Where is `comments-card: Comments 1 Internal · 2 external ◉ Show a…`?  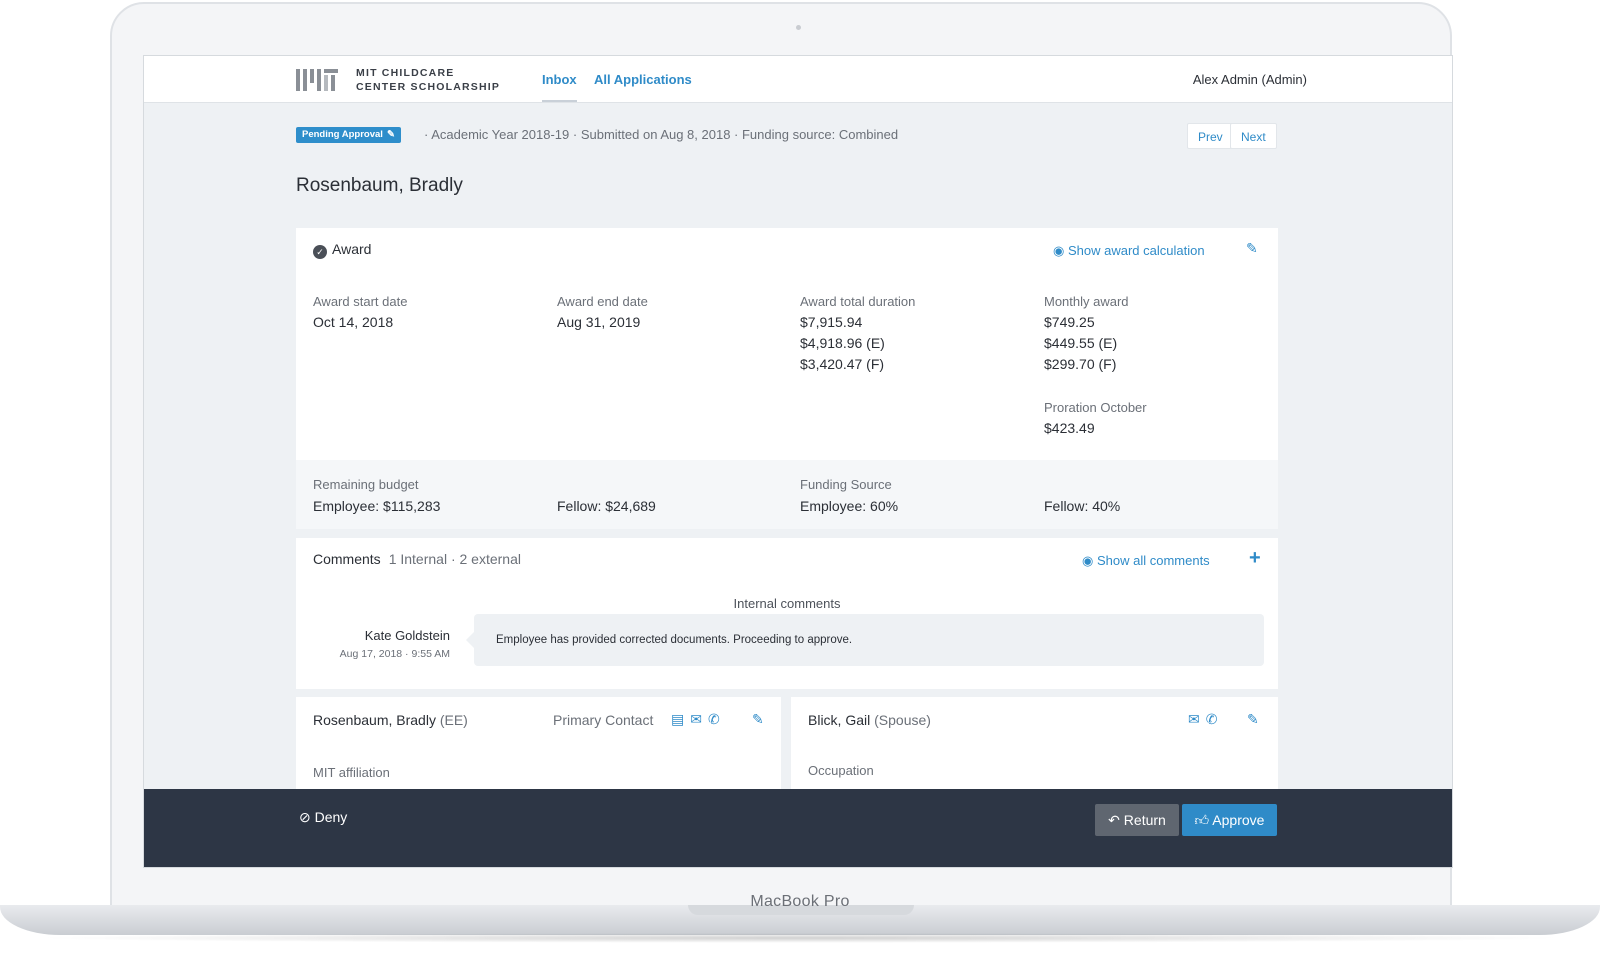
comments-card: Comments 1 Internal · 2 external ◉ Show a… is located at coordinates (787, 613).